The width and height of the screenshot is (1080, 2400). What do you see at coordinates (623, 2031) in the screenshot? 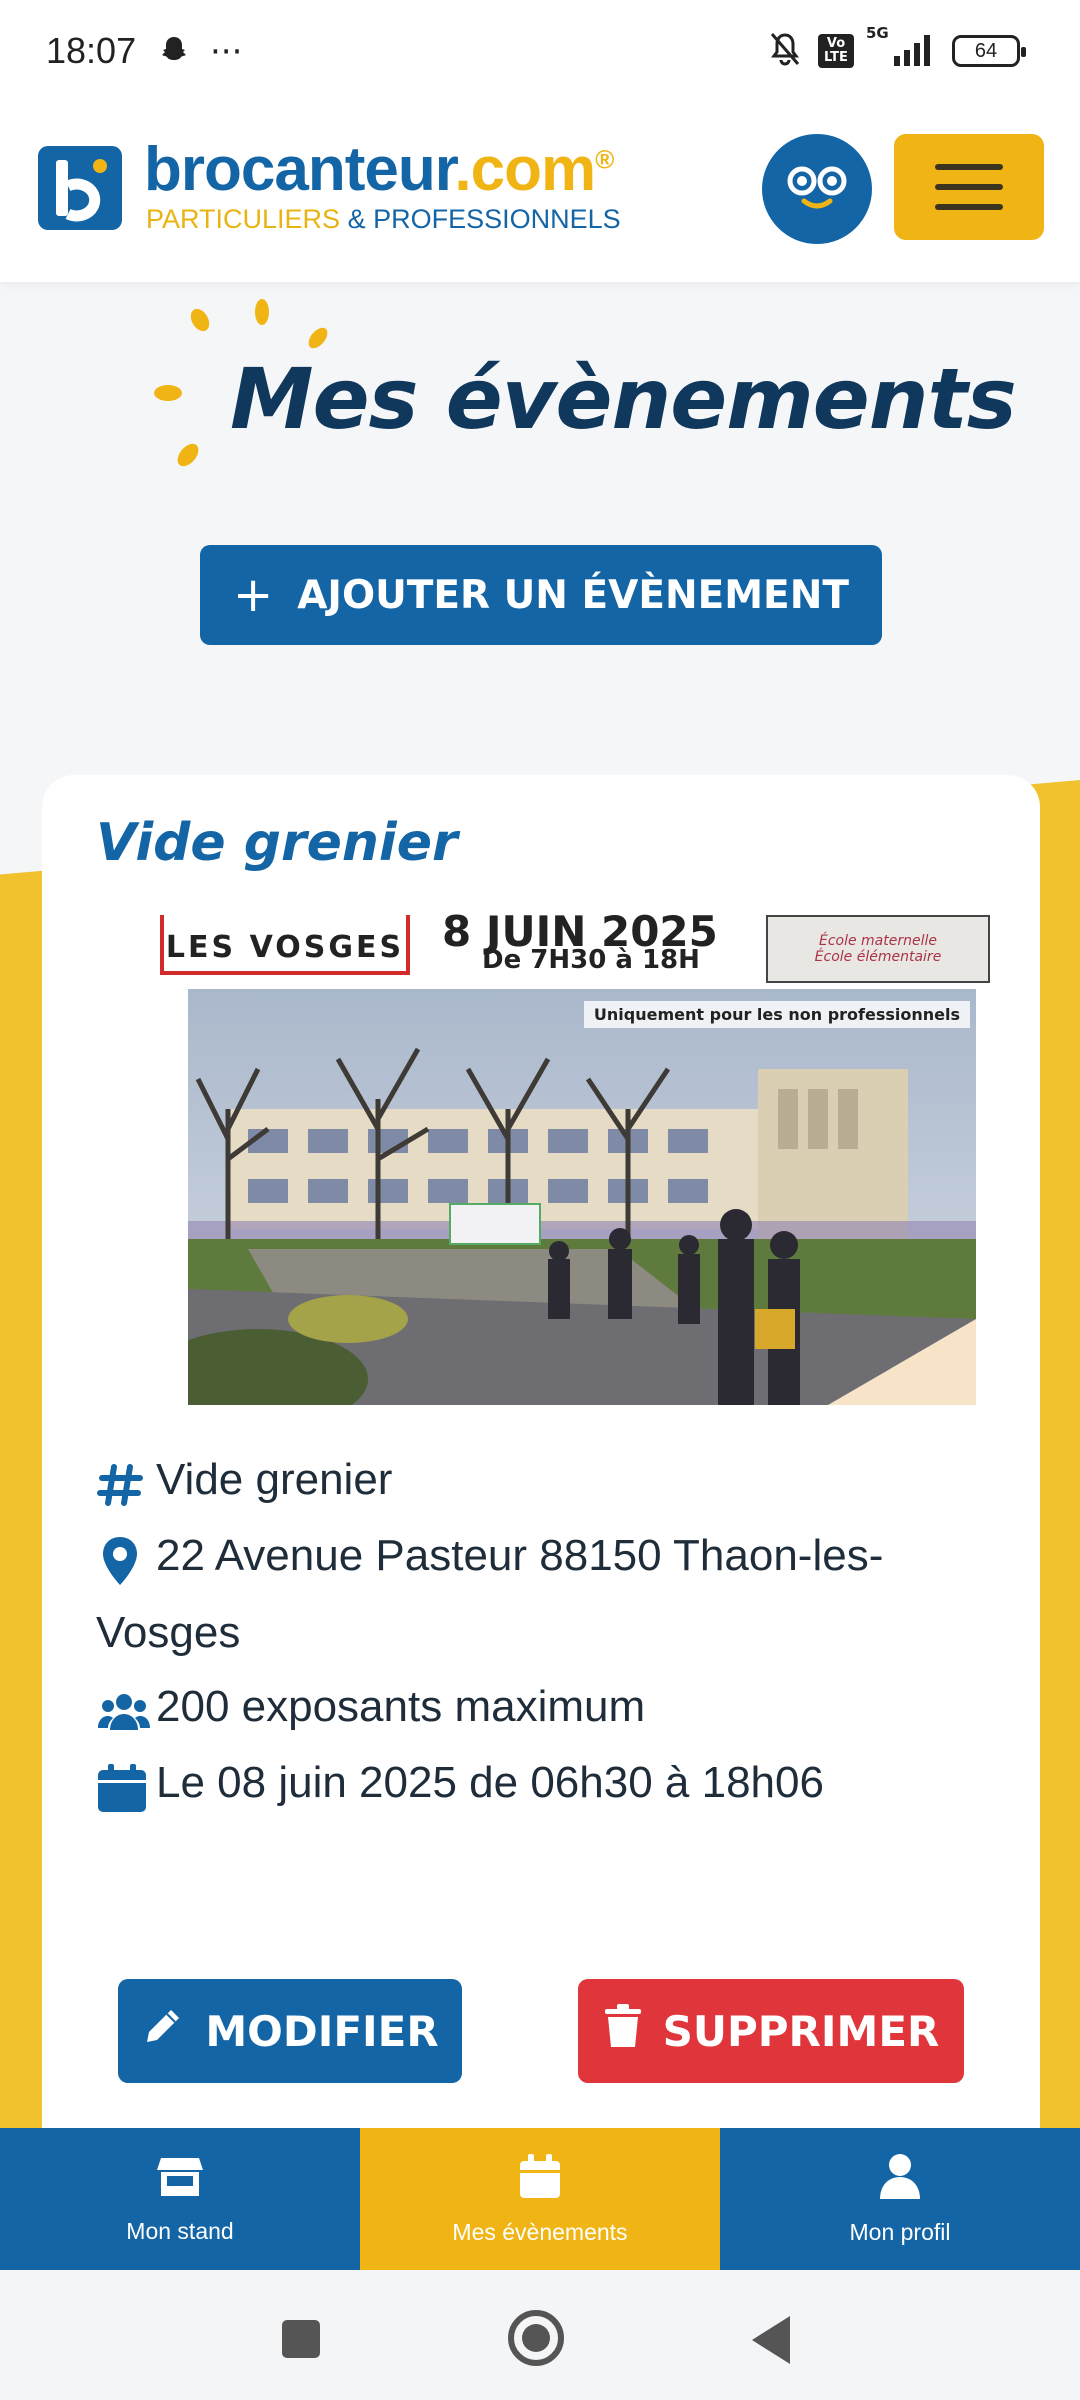
I see `trash-icon` at bounding box center [623, 2031].